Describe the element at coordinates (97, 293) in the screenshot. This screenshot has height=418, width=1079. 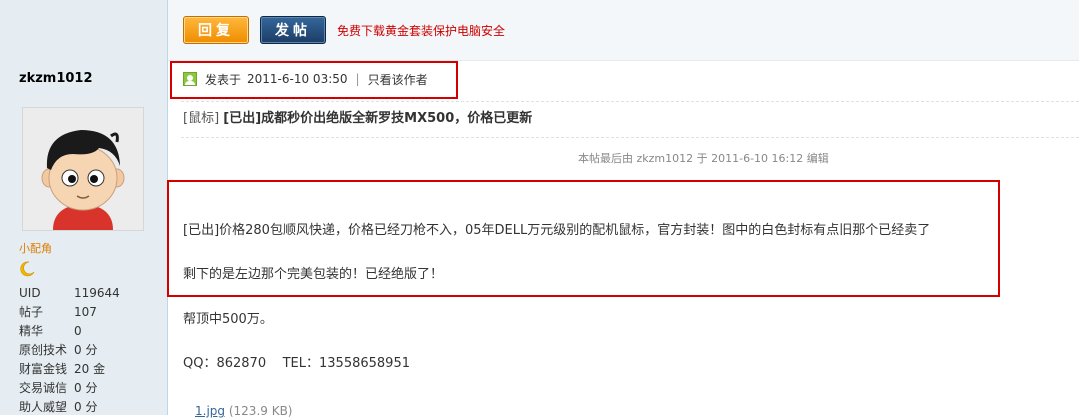
I see `stat-value: 119644` at that location.